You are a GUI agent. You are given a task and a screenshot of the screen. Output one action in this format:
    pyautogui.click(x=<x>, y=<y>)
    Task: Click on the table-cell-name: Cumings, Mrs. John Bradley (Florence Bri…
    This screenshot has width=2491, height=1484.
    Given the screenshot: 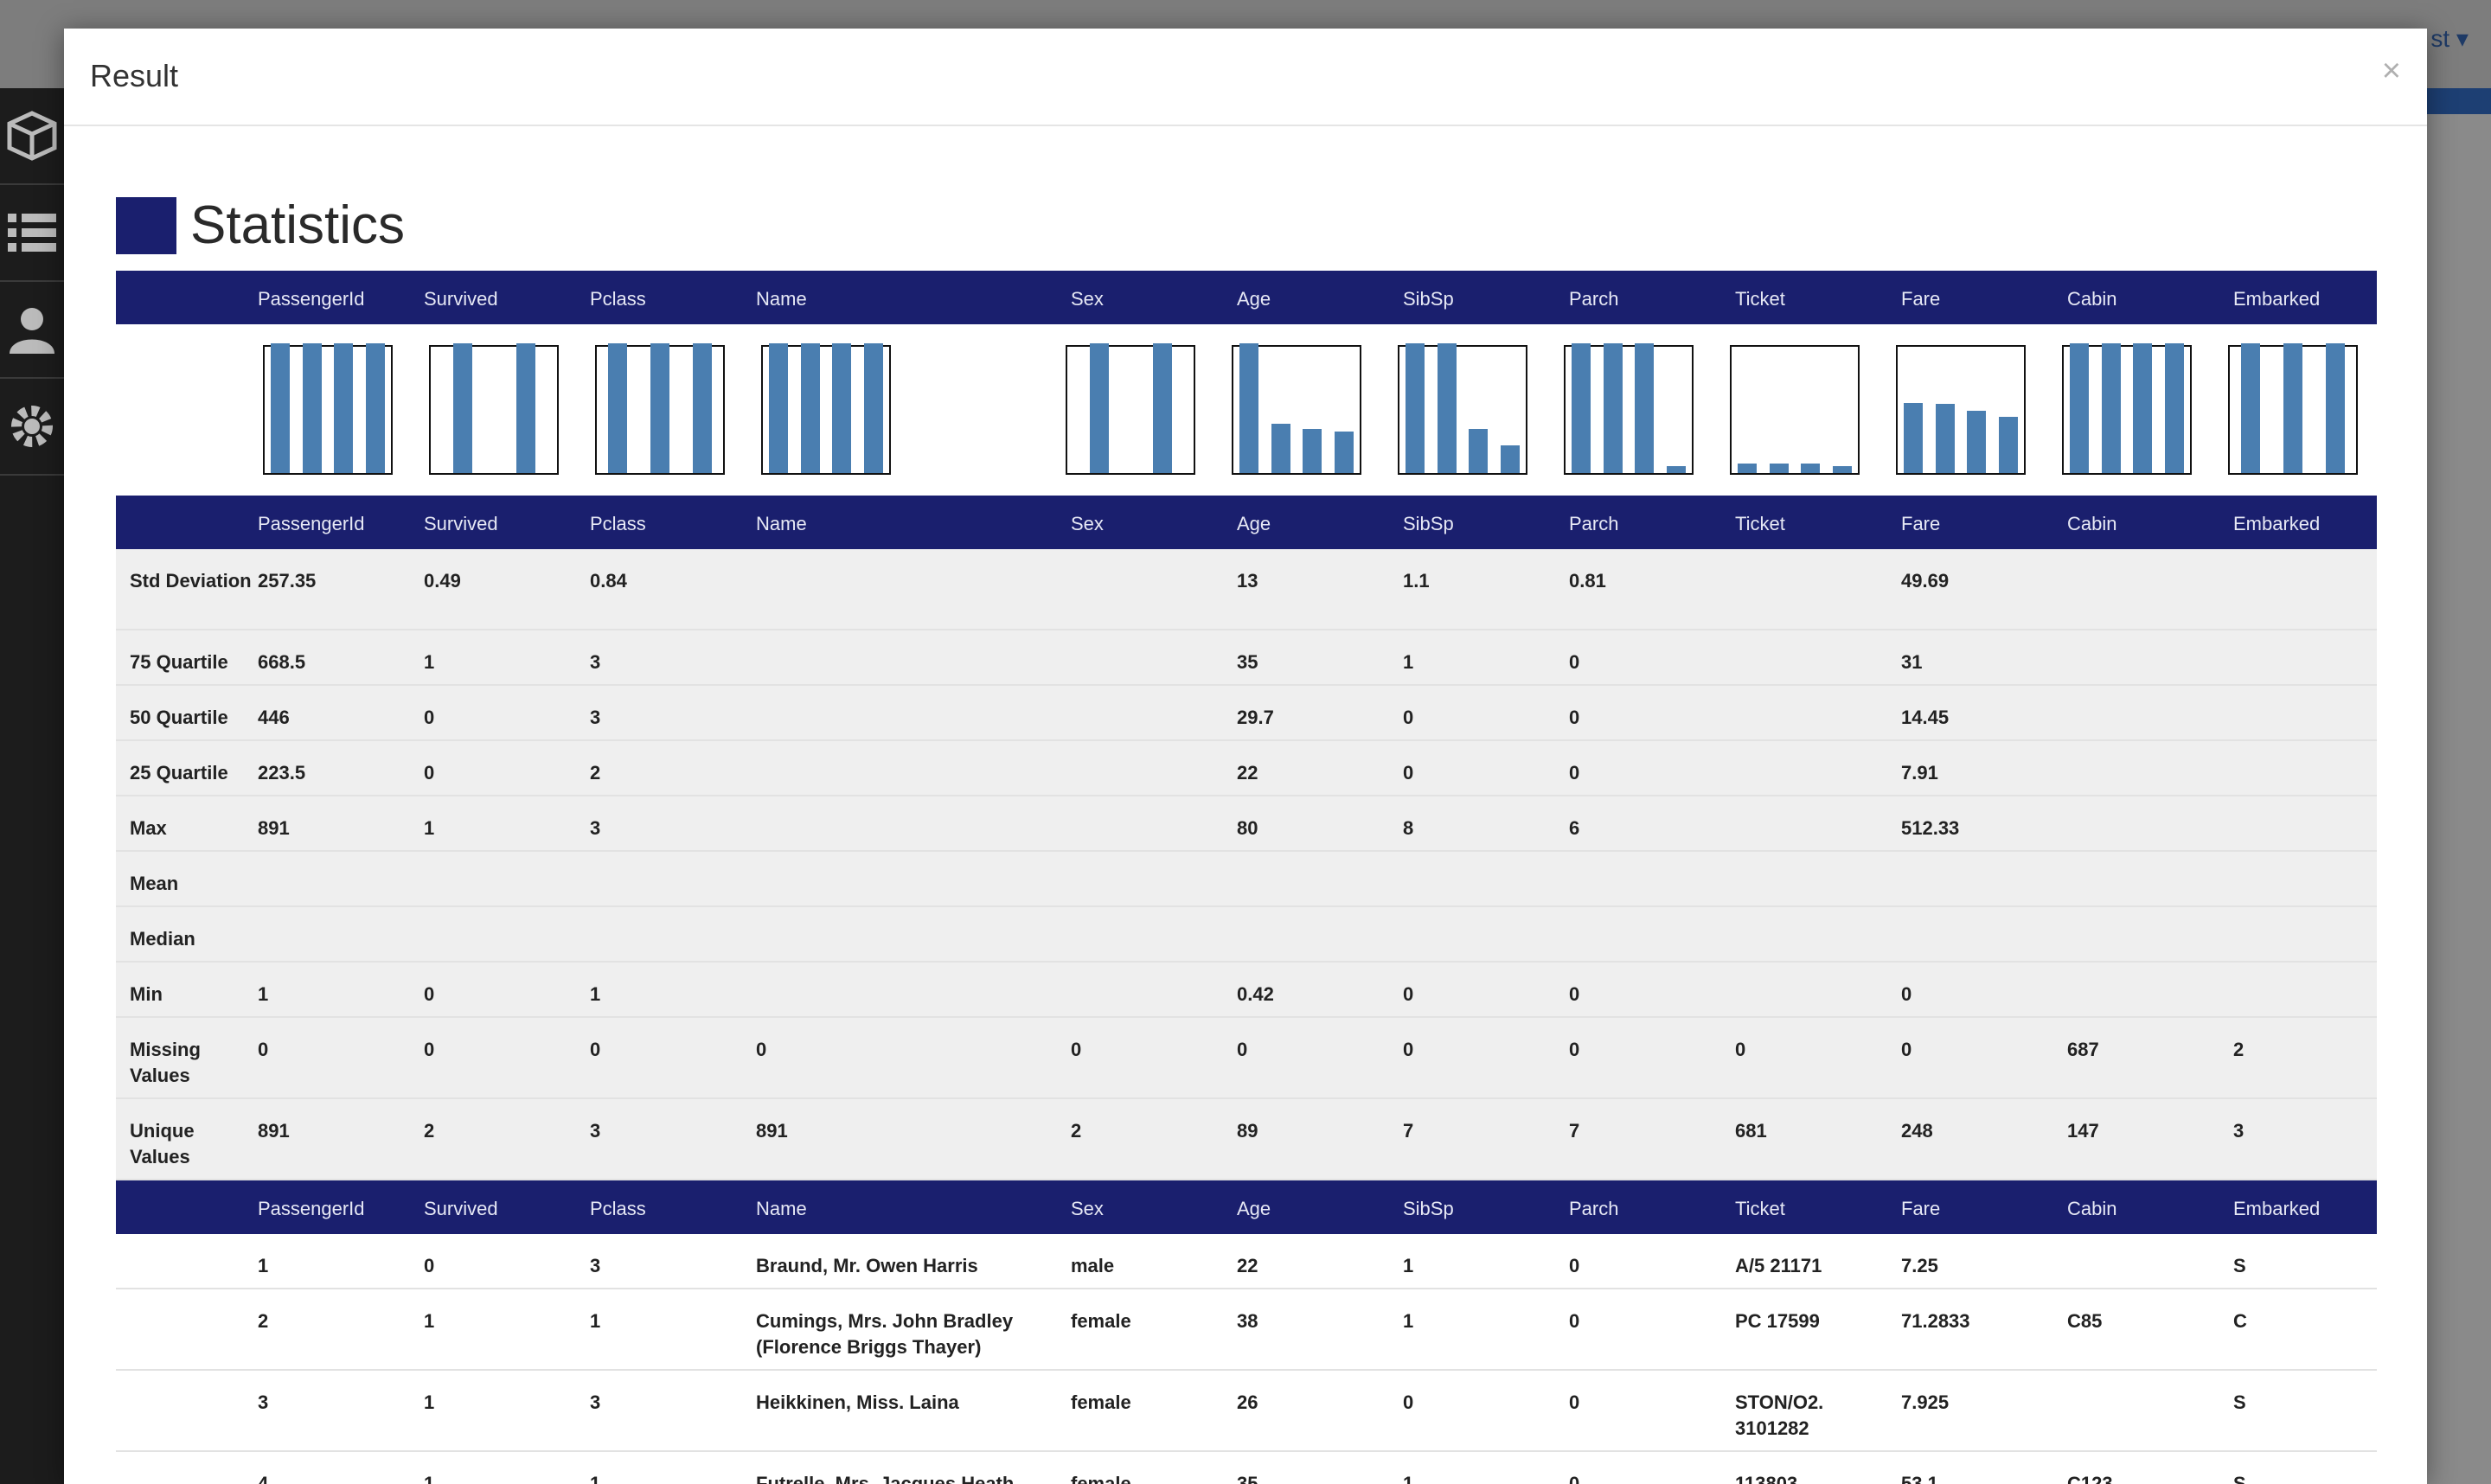 What is the action you would take?
    pyautogui.click(x=885, y=1334)
    